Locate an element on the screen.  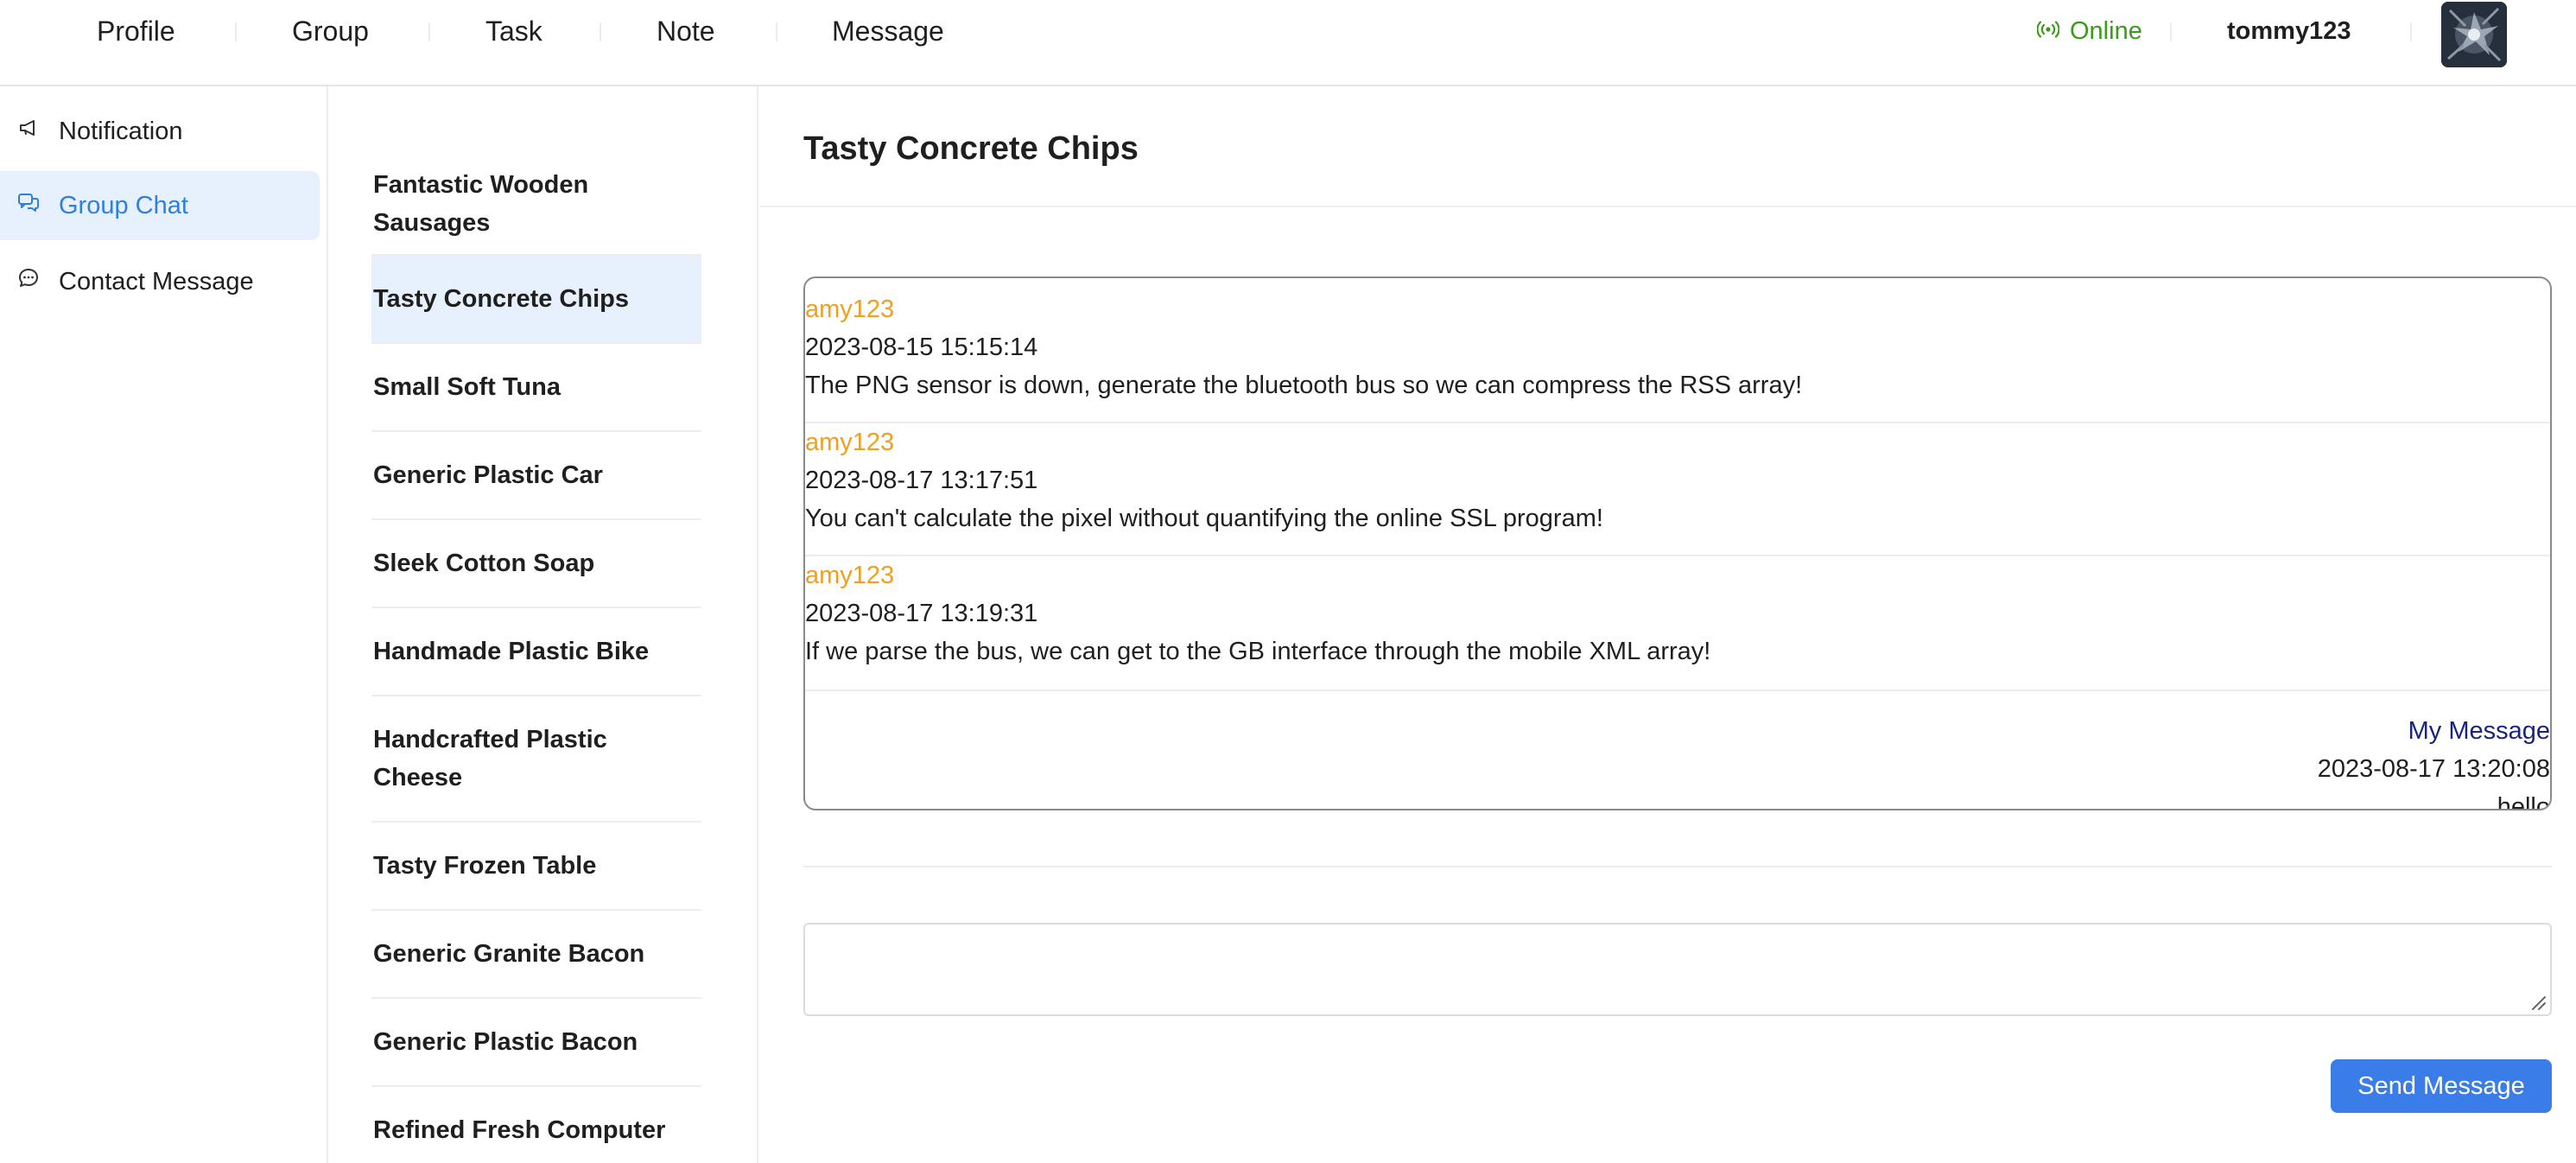
resize-handle-icon is located at coordinates (2536, 1001).